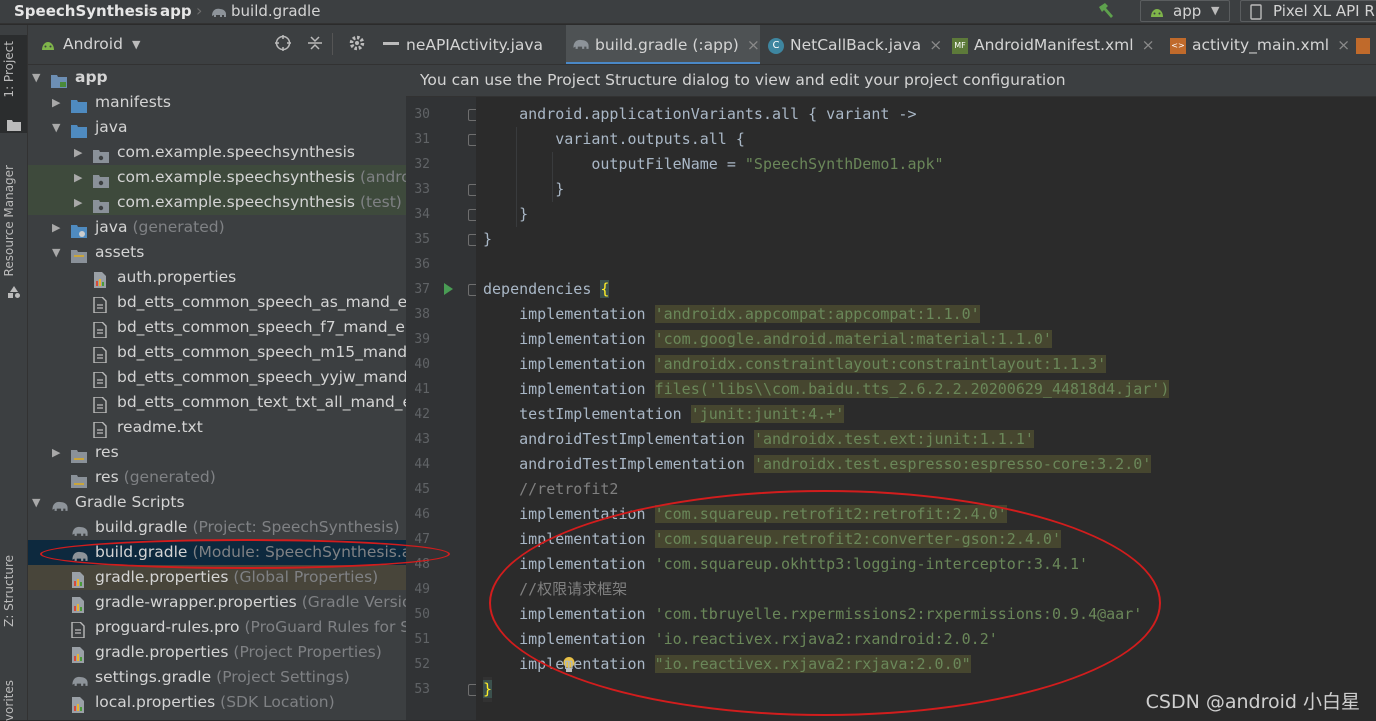 The image size is (1376, 721). What do you see at coordinates (448, 289) in the screenshot?
I see `run-gutter-icon` at bounding box center [448, 289].